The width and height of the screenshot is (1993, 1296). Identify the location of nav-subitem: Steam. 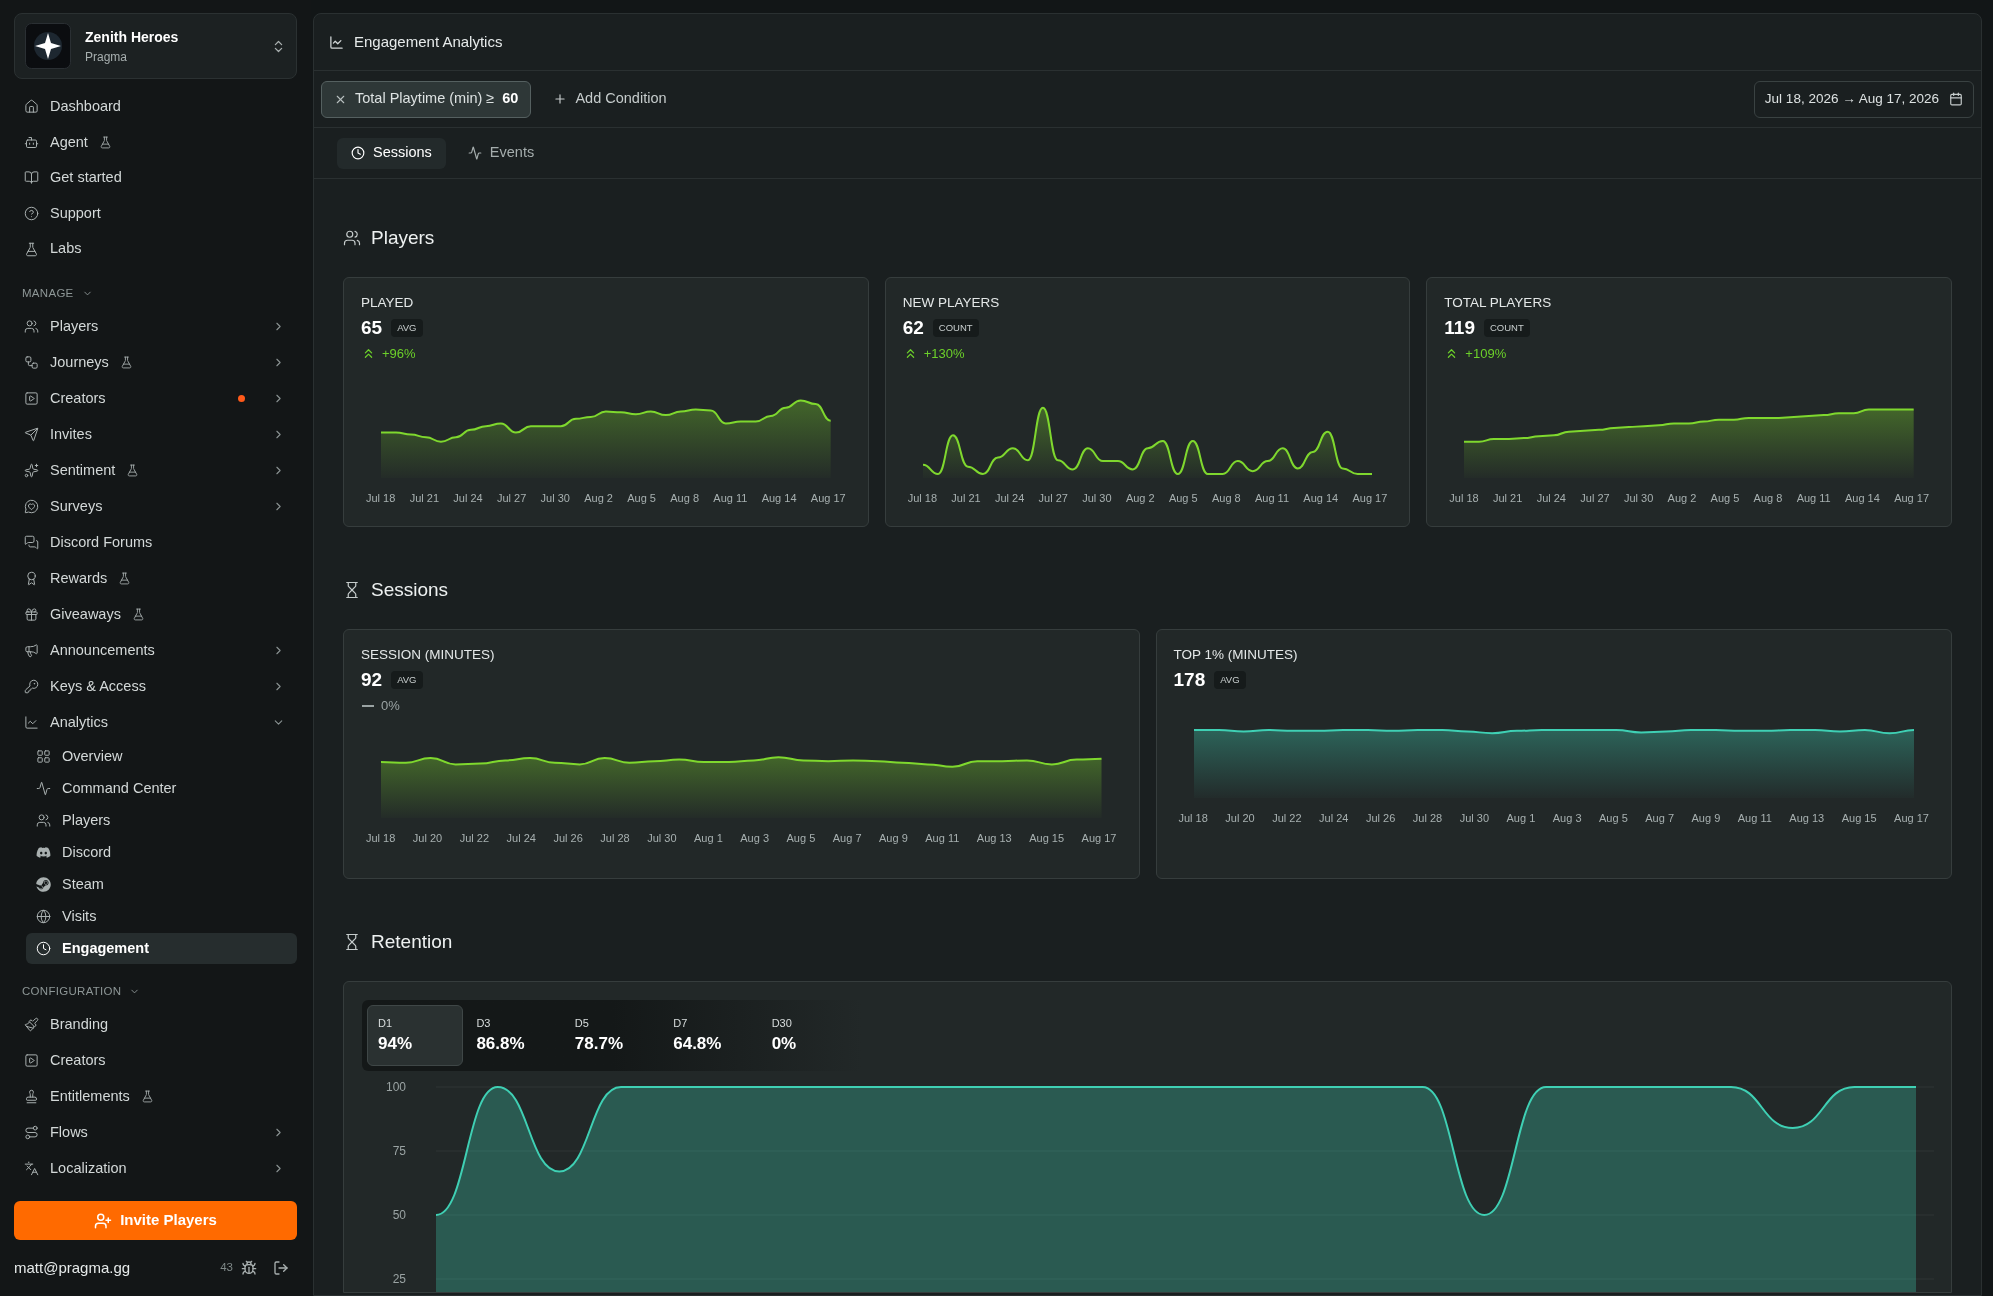
(161, 885).